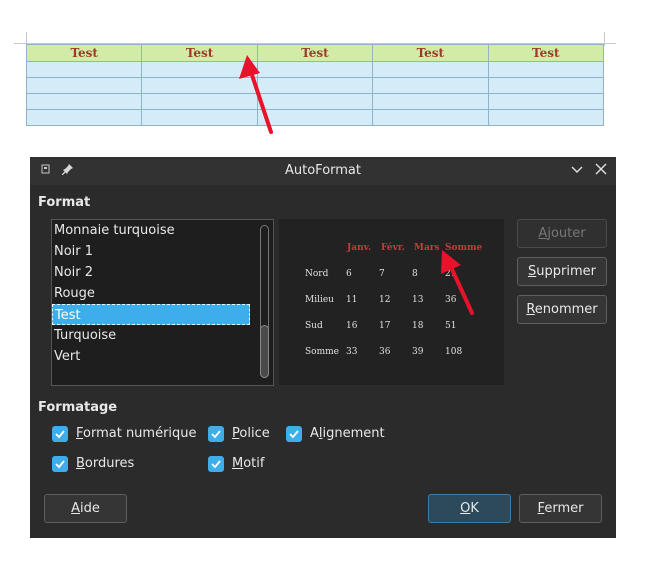 The height and width of the screenshot is (572, 669). Describe the element at coordinates (418, 300) in the screenshot. I see `preview-cell: 13` at that location.